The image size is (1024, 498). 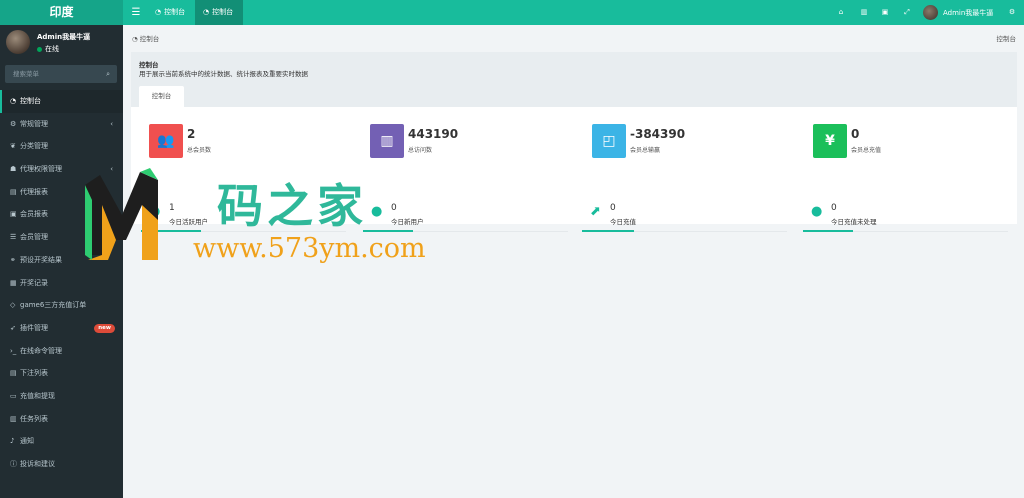 What do you see at coordinates (13, 123) in the screenshot?
I see `cogs-icon: ⚙` at bounding box center [13, 123].